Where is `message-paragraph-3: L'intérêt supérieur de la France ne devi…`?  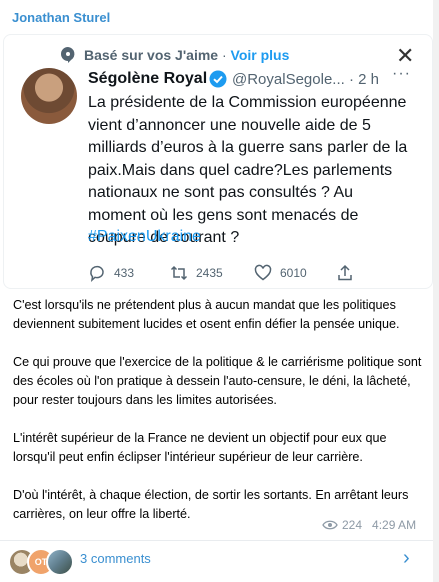
message-paragraph-3: L'intérêt supérieur de la France ne devi… is located at coordinates (200, 447).